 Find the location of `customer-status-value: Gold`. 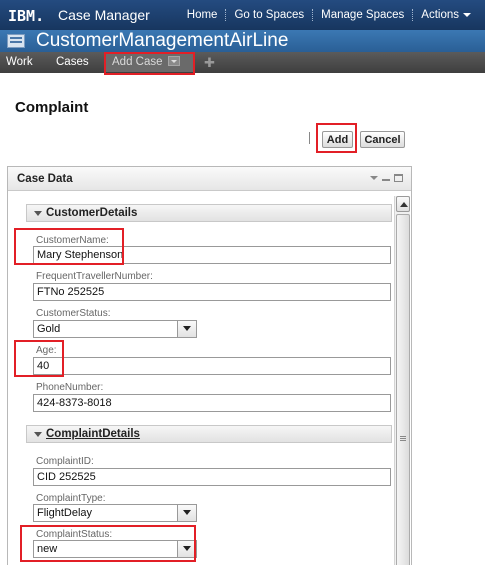

customer-status-value: Gold is located at coordinates (49, 329).